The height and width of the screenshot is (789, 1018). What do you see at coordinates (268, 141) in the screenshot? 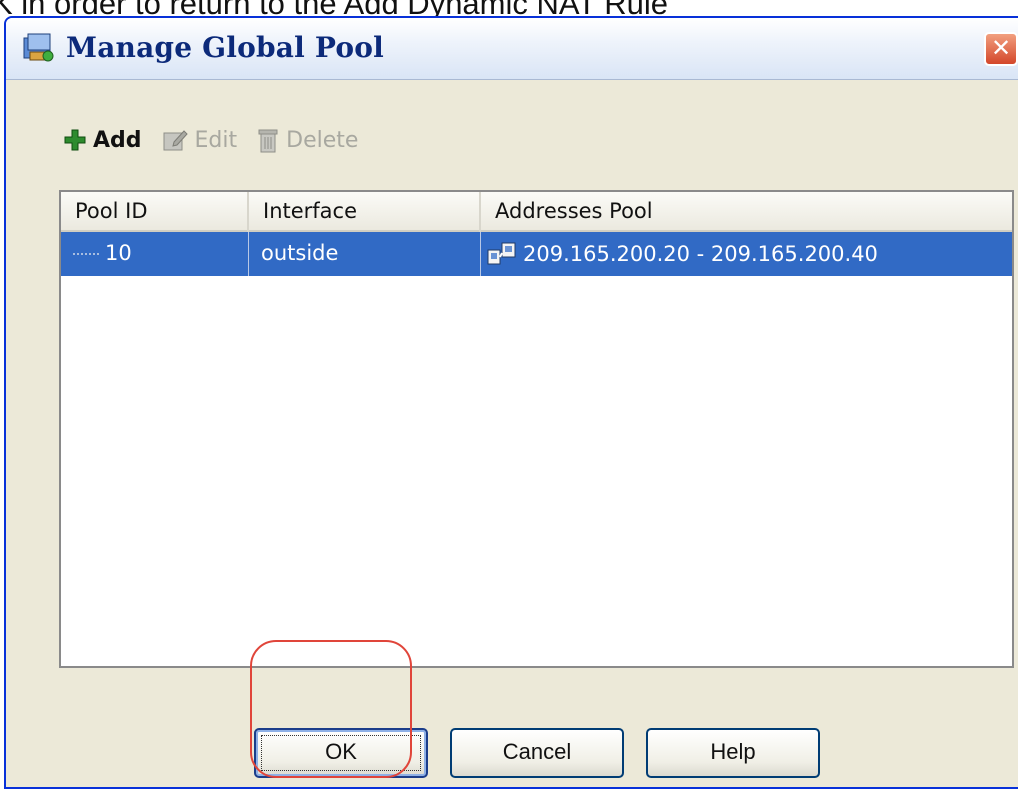
I see `trash-icon` at bounding box center [268, 141].